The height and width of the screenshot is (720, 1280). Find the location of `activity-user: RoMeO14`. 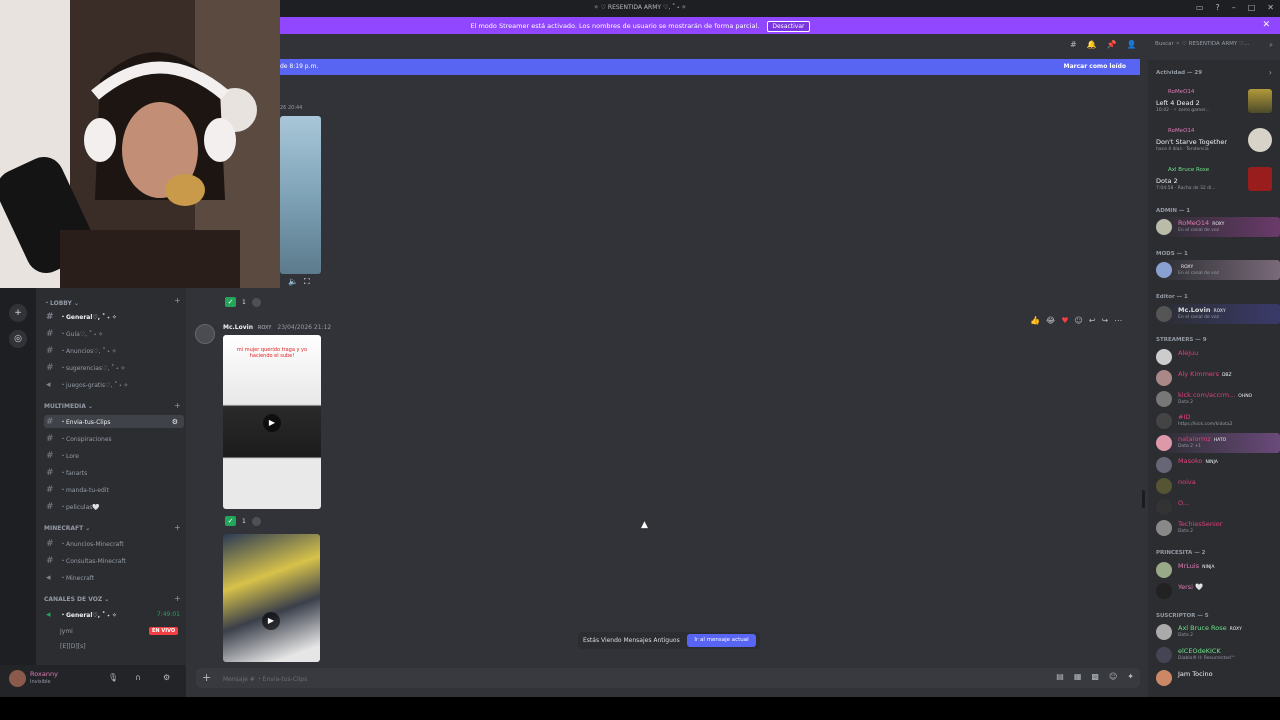

activity-user: RoMeO14 is located at coordinates (1181, 131).